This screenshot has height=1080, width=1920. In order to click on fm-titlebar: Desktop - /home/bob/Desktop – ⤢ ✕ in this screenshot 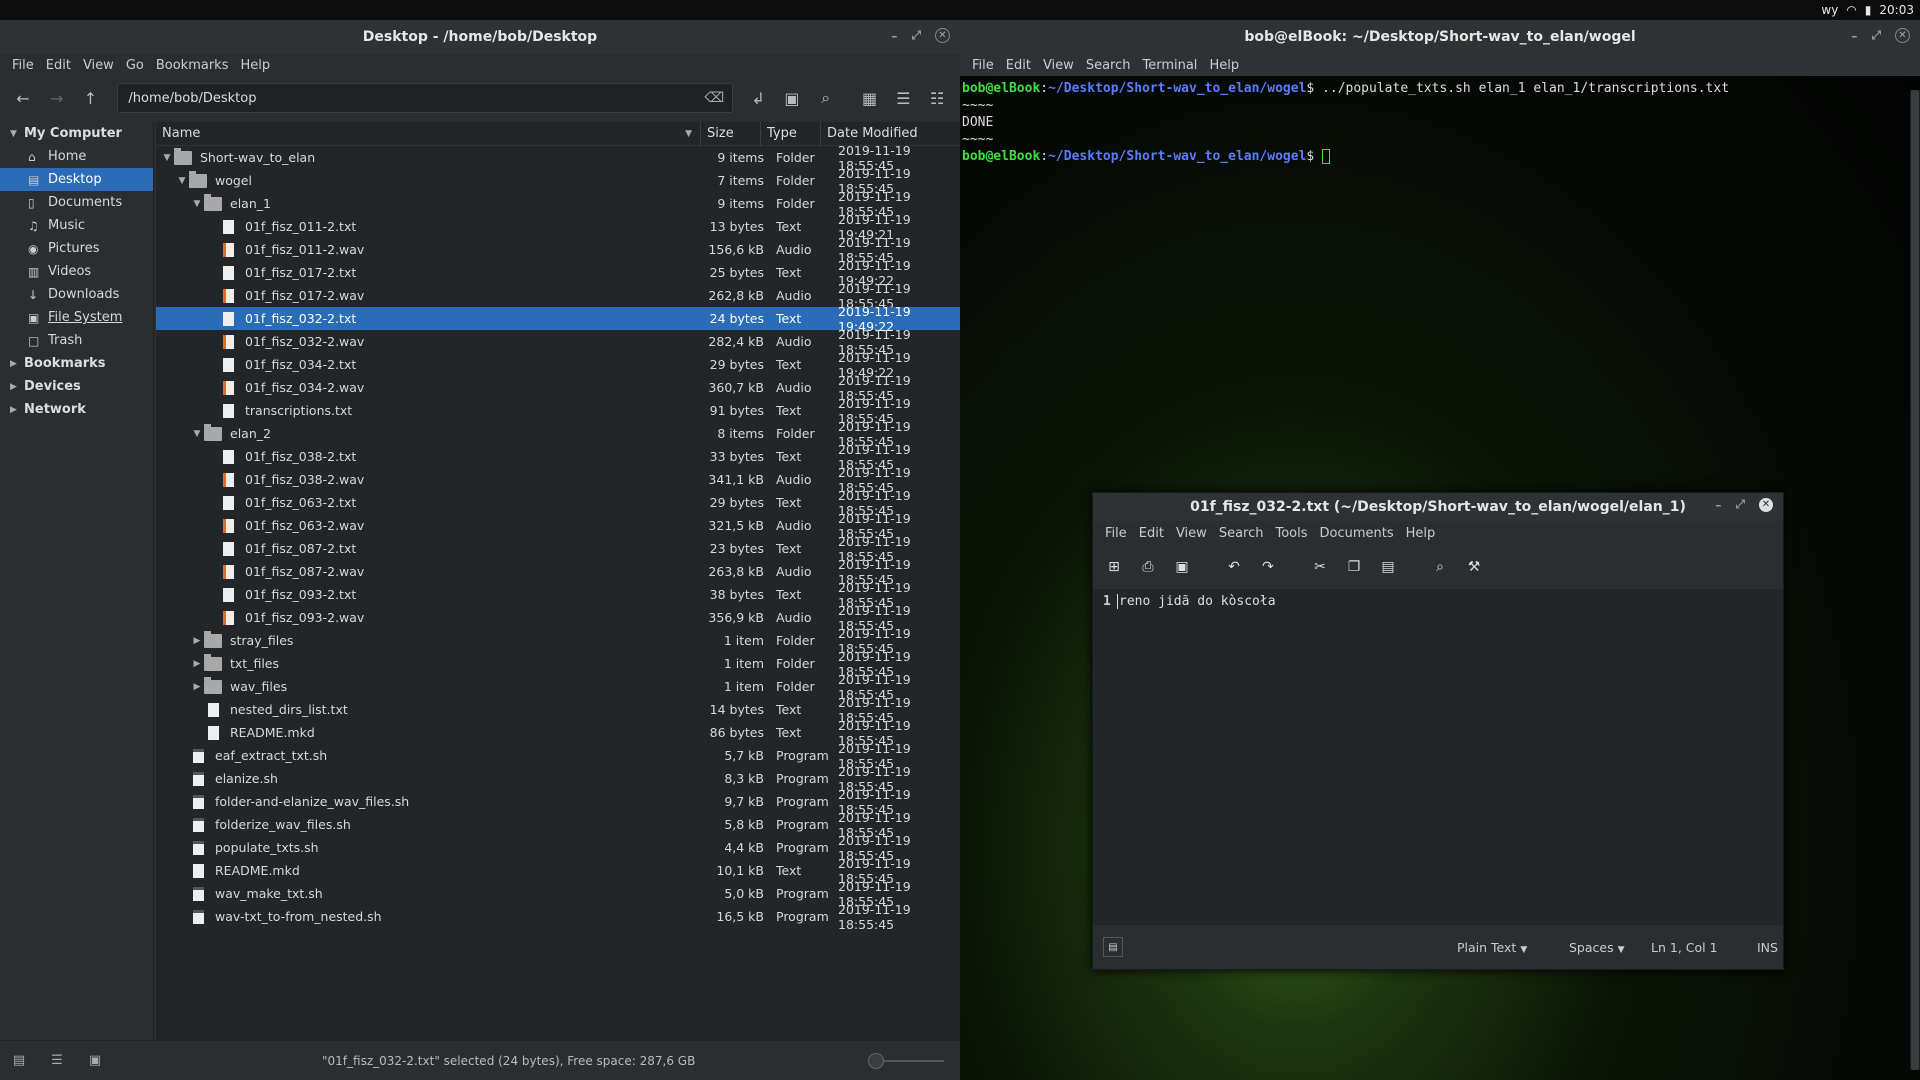, I will do `click(480, 37)`.